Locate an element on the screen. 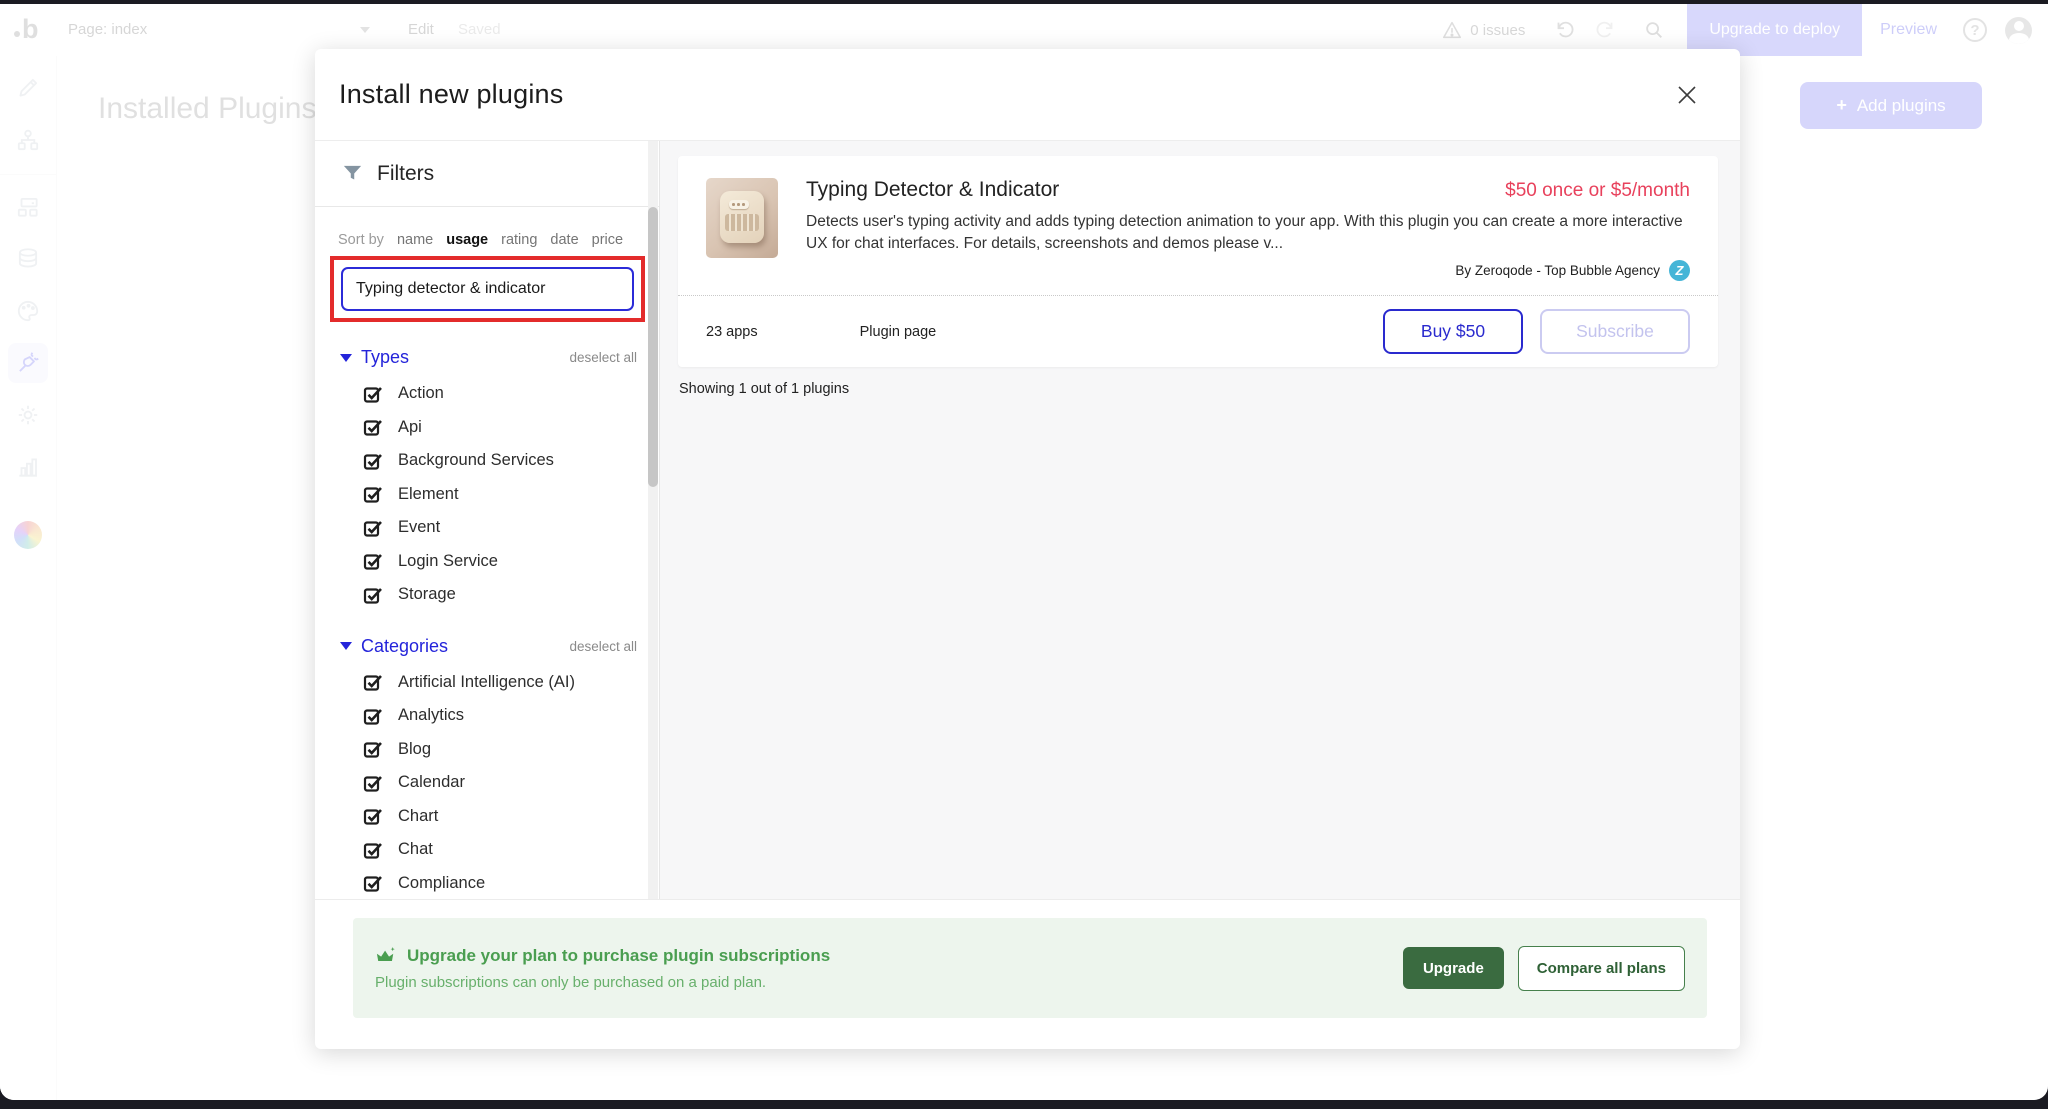 The image size is (2048, 1109). sort-option: date is located at coordinates (564, 240).